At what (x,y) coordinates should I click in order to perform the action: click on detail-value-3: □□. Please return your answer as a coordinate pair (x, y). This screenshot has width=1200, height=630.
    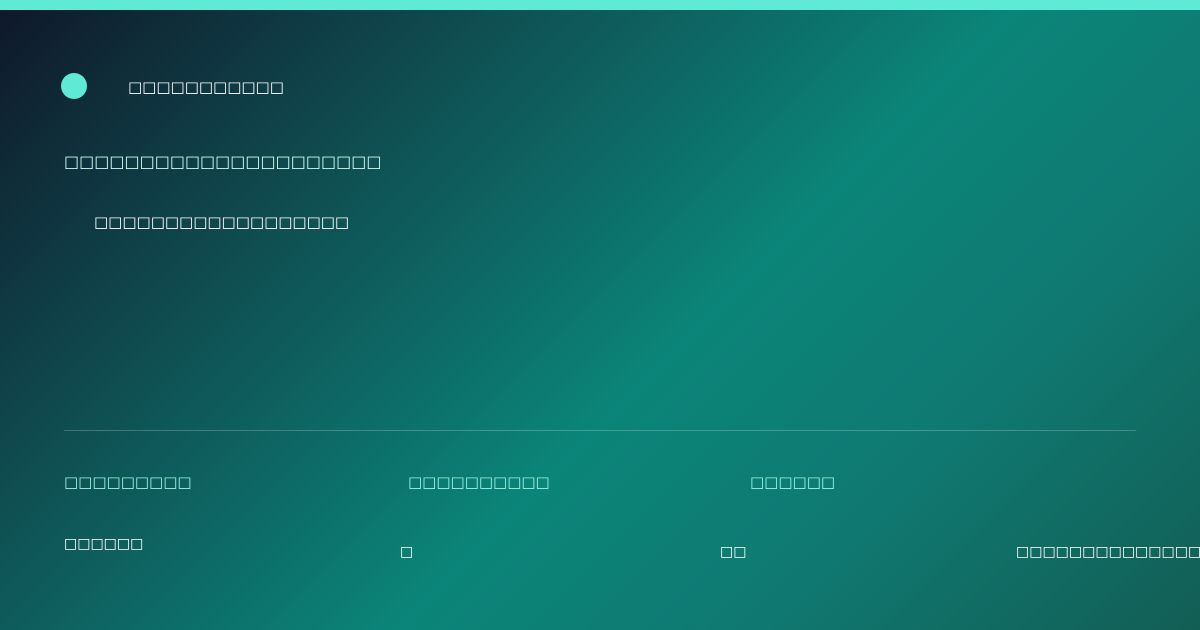
    Looking at the image, I should click on (733, 552).